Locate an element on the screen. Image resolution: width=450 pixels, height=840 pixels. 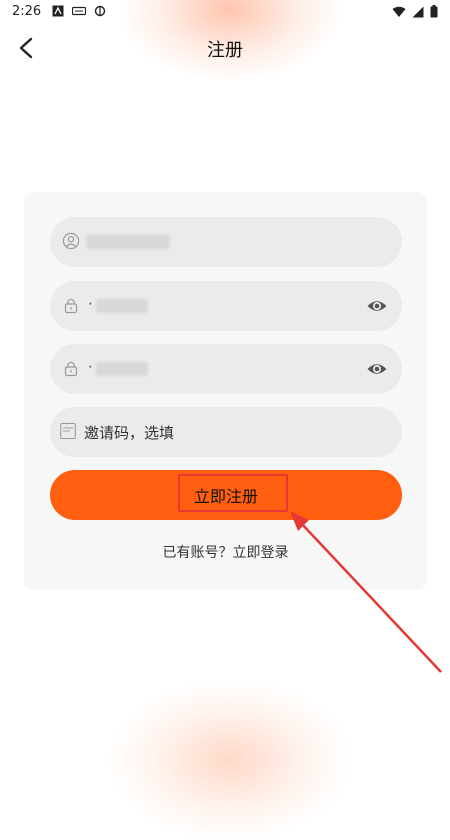
register-button: 立即注册 is located at coordinates (226, 495).